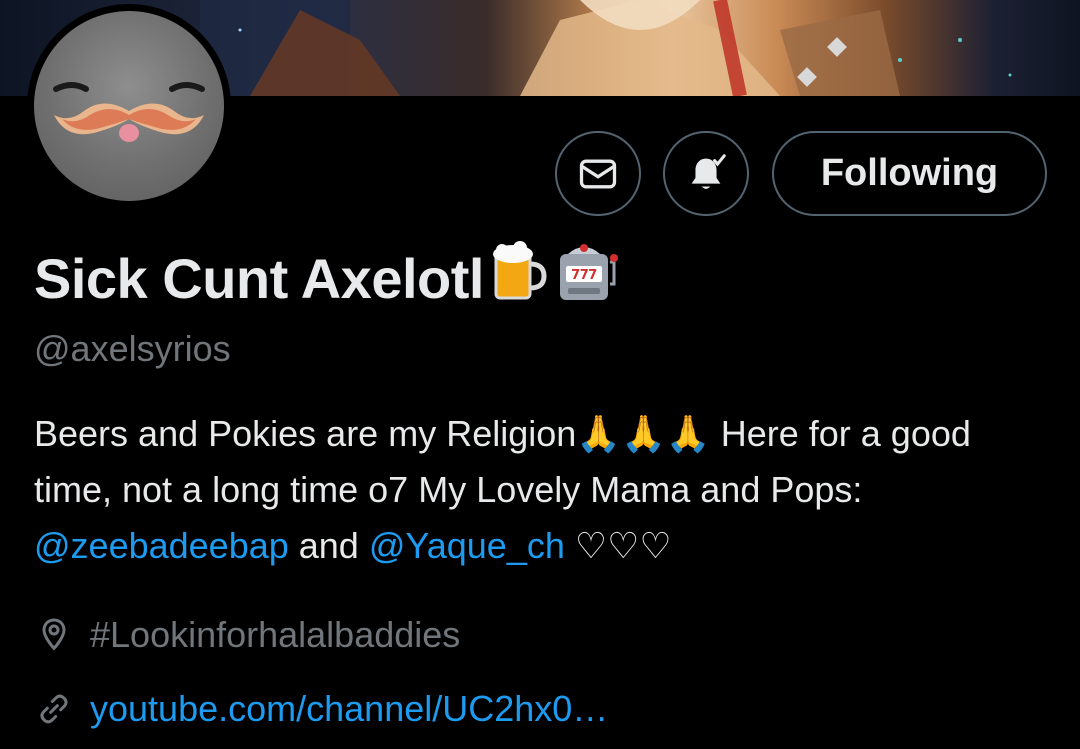  I want to click on envelope-icon, so click(598, 173).